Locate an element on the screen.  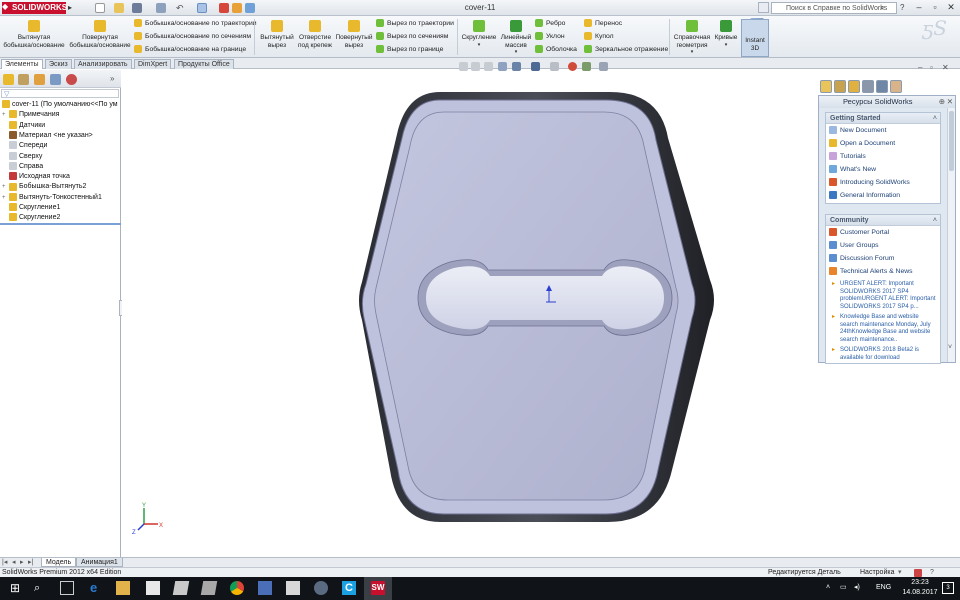
select-icon is located at coordinates (202, 8).